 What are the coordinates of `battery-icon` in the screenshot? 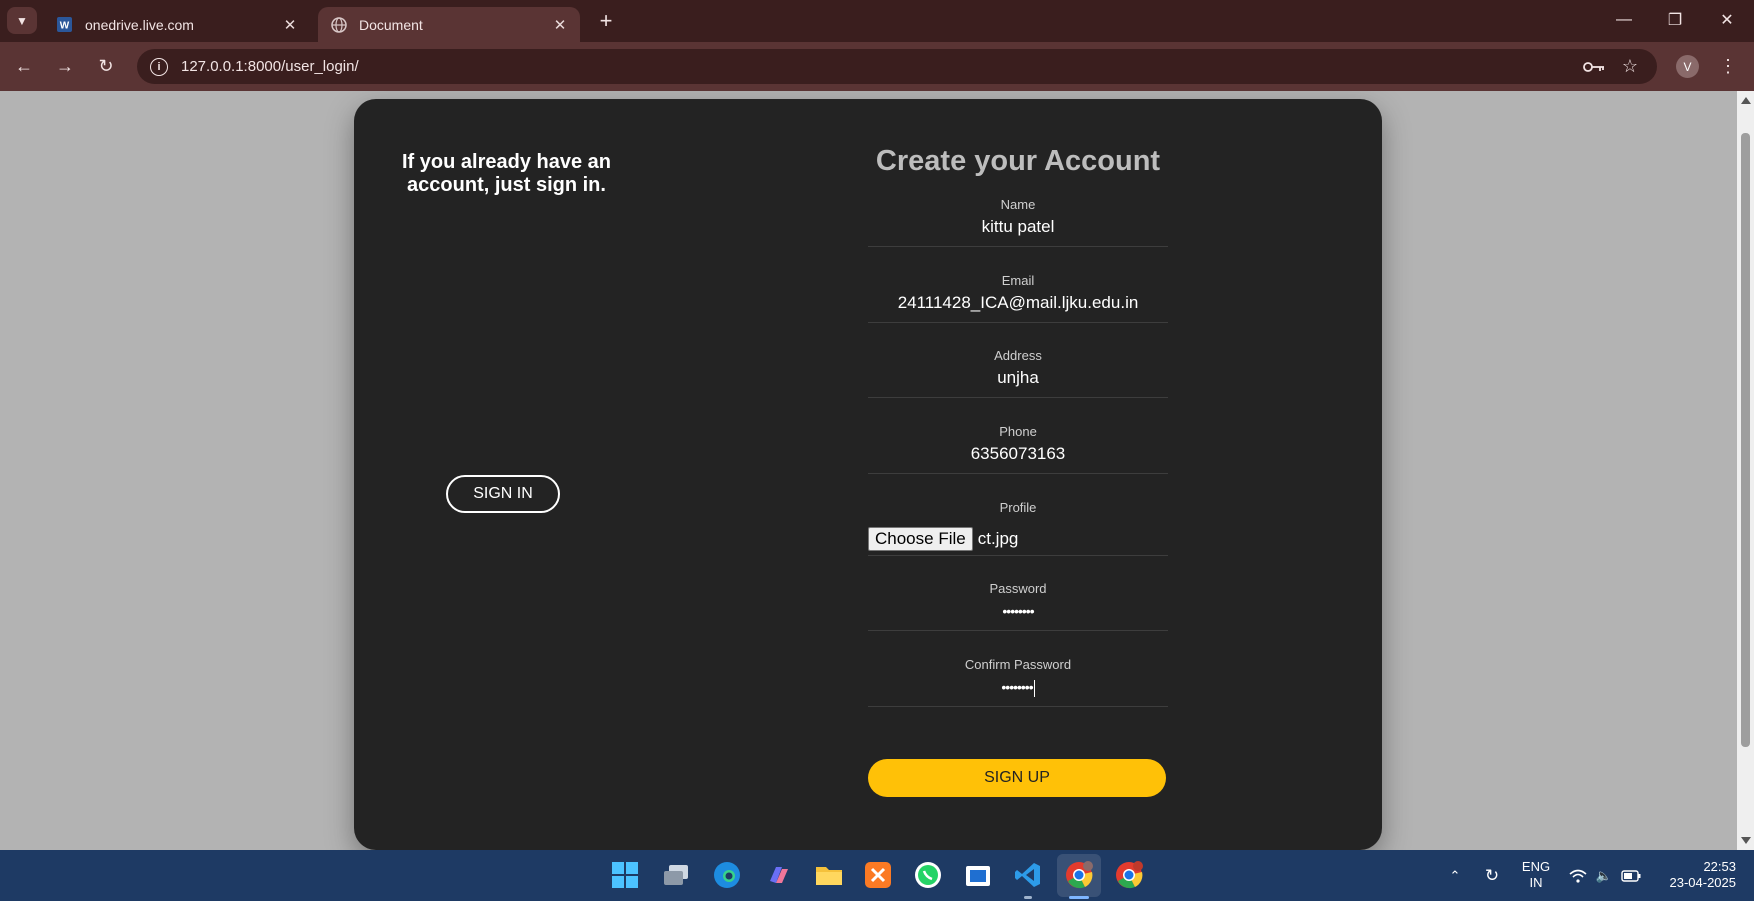 It's located at (1631, 875).